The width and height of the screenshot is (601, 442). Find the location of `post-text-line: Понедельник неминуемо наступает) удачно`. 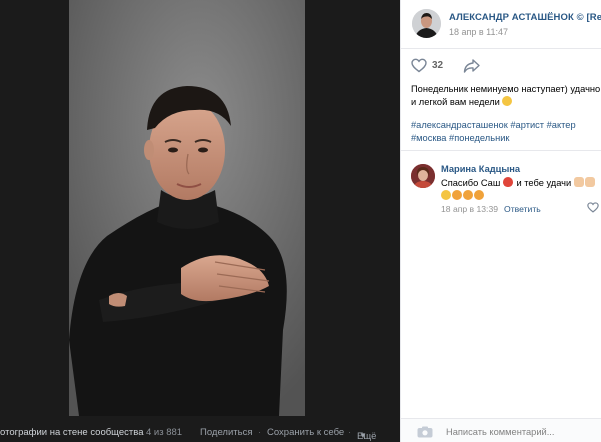

post-text-line: Понедельник неминуемо наступает) удачно is located at coordinates (506, 89).